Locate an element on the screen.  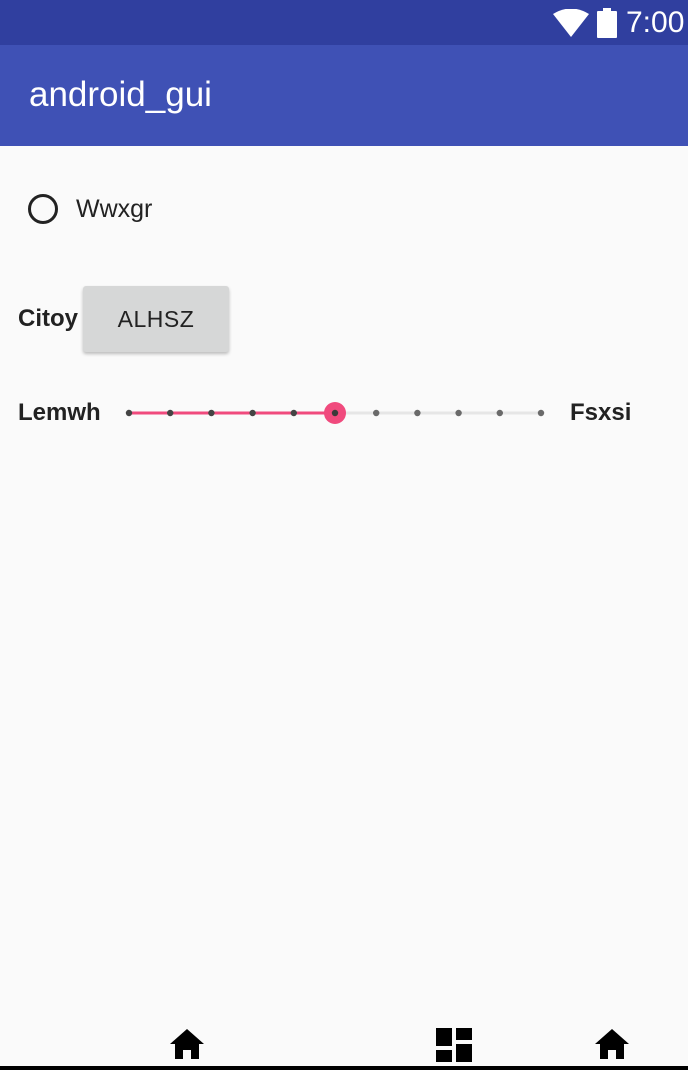
slider-left-label: Lemwh is located at coordinates (59, 412).